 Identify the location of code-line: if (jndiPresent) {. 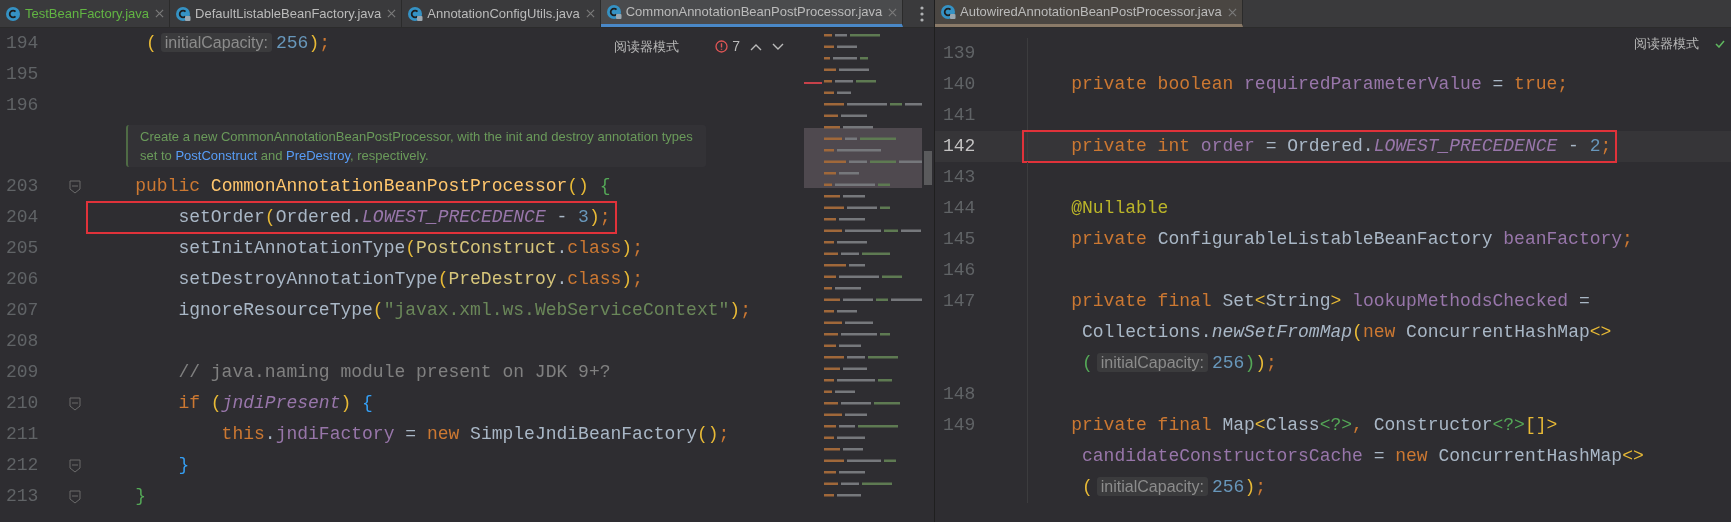
(275, 403).